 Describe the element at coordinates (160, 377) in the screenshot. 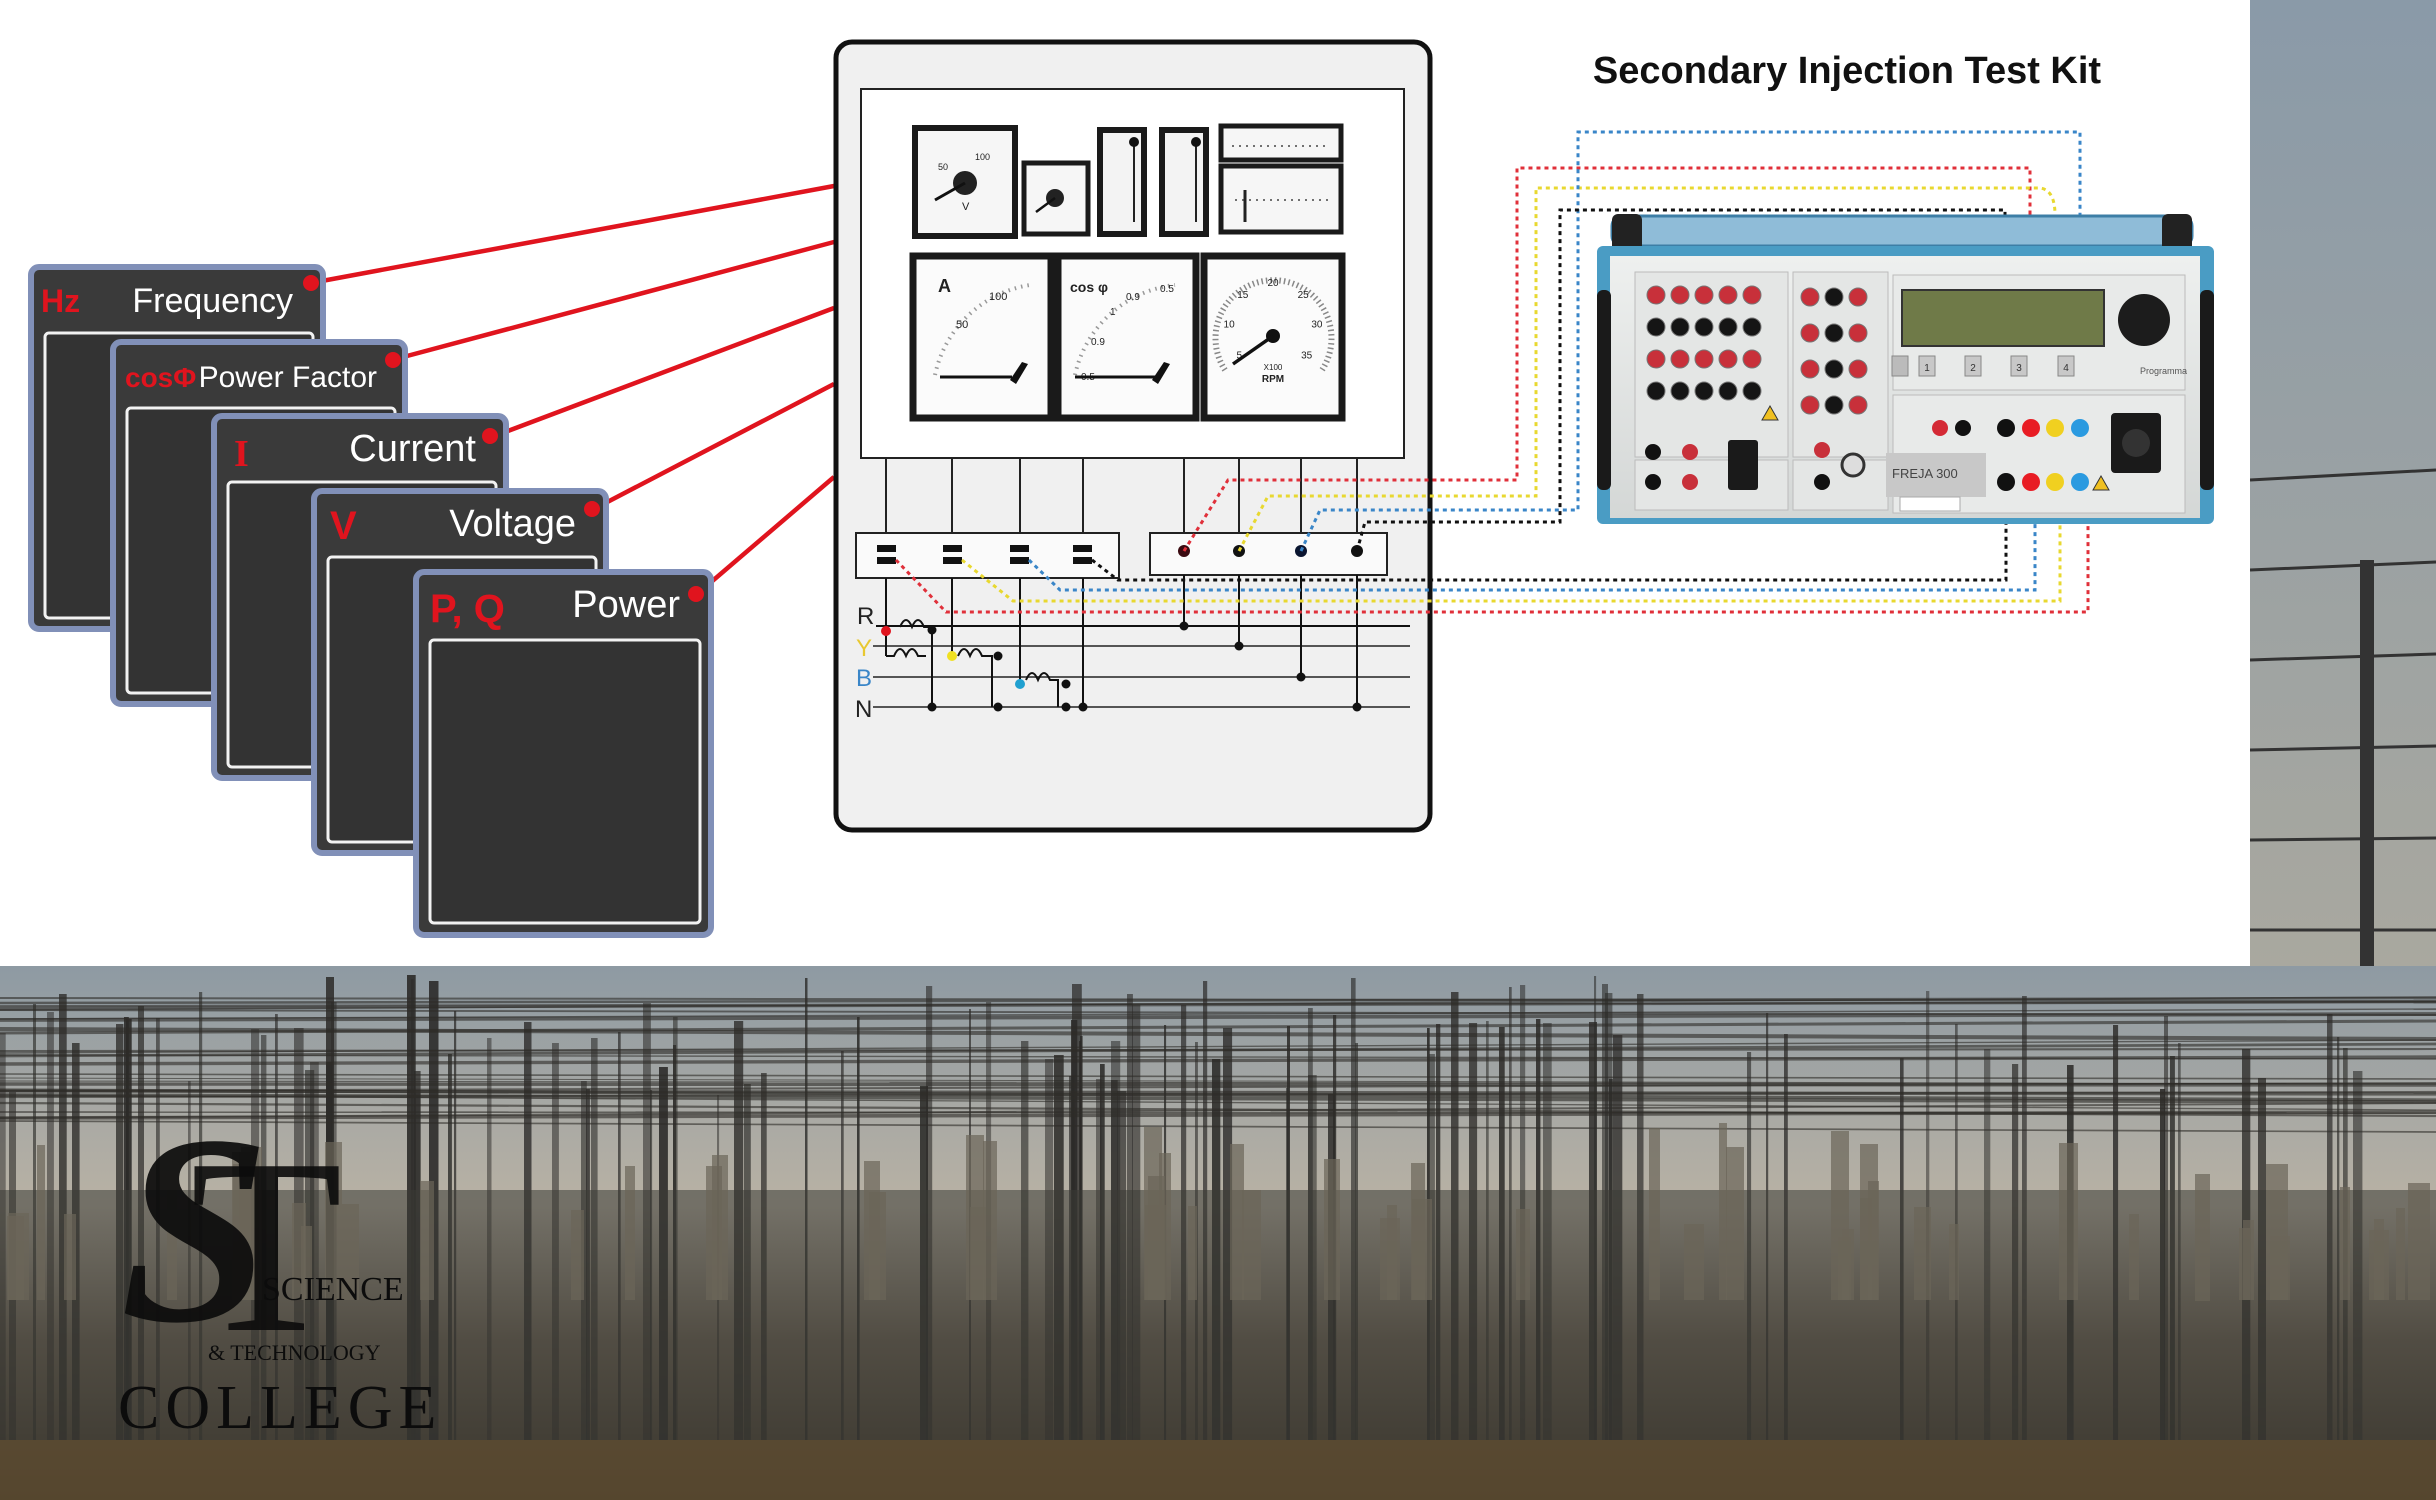

I see `panel-symbol: cosΦ` at that location.